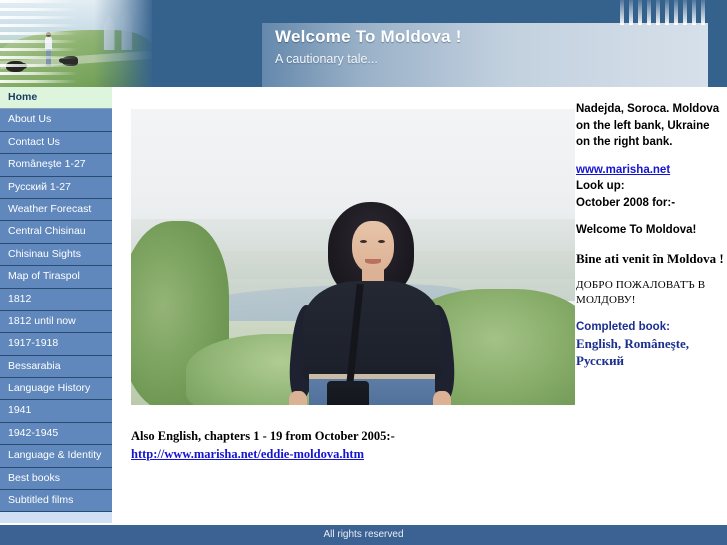 The image size is (727, 545). I want to click on site-footer: All rights reserved, so click(363, 534).